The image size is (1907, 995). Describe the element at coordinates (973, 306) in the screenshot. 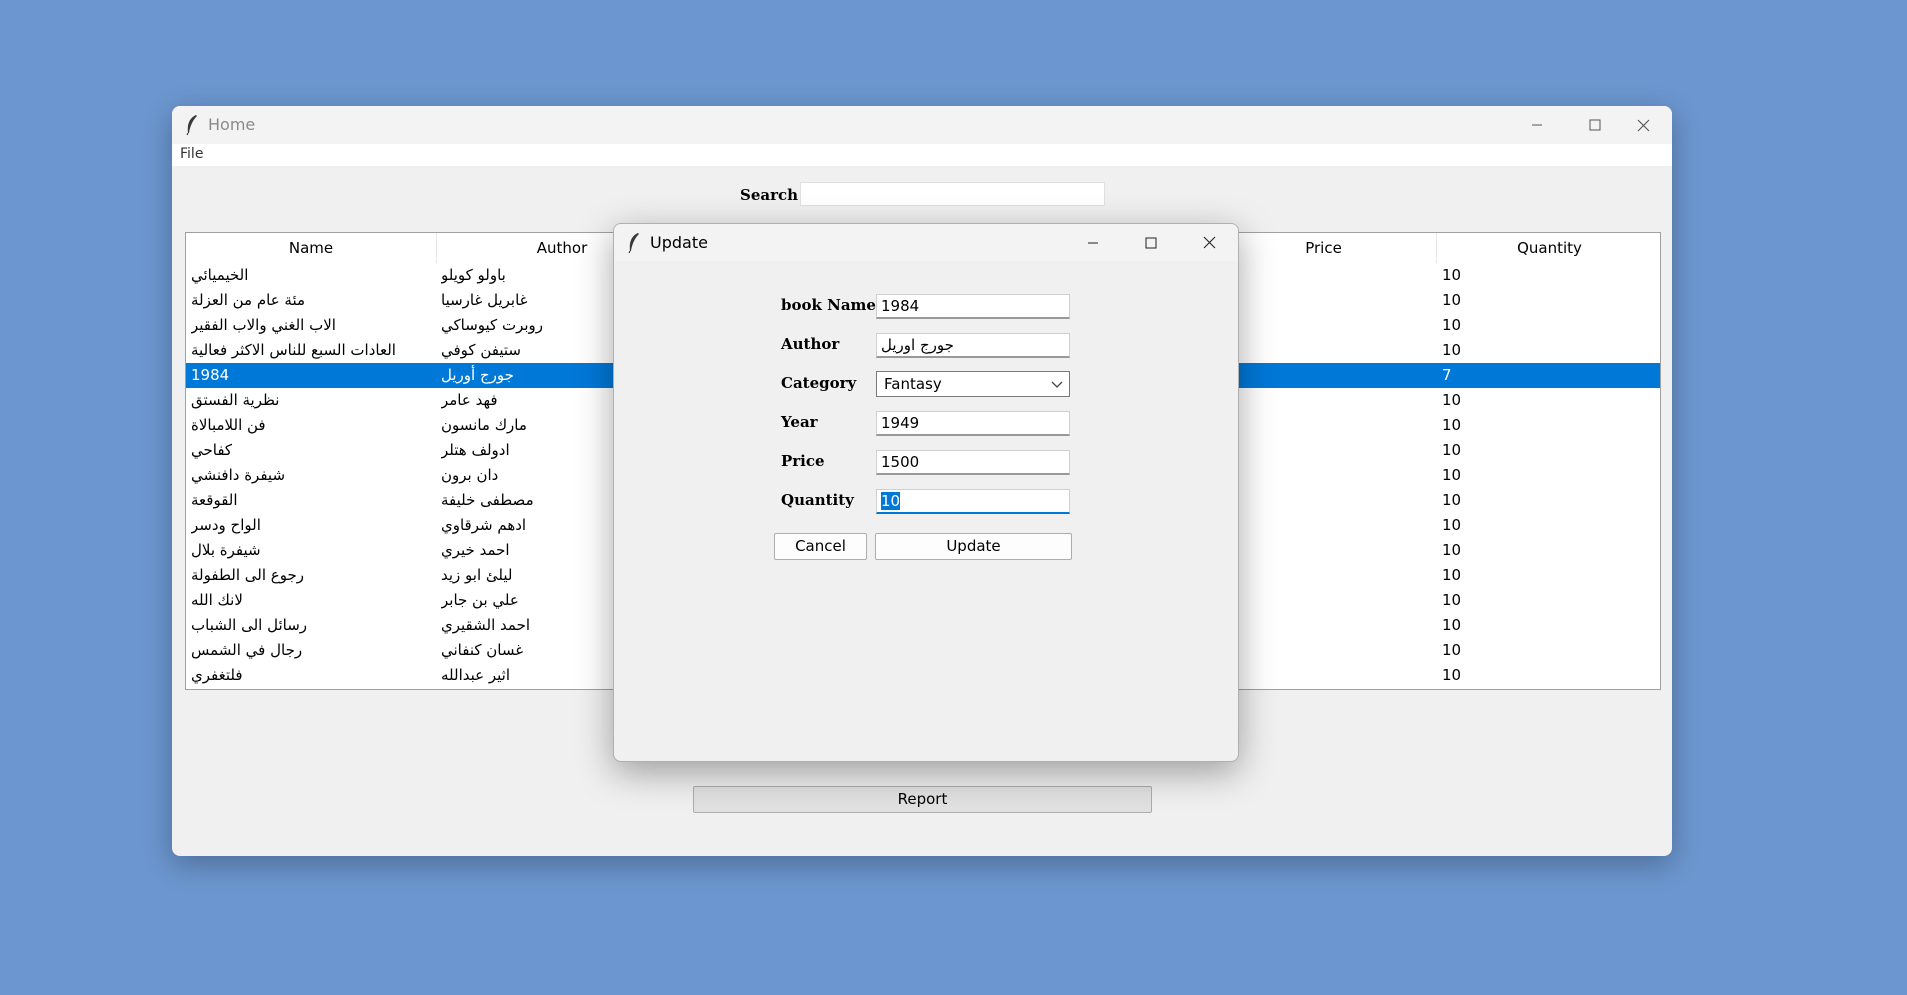

I see `book-name-field: 1984` at that location.